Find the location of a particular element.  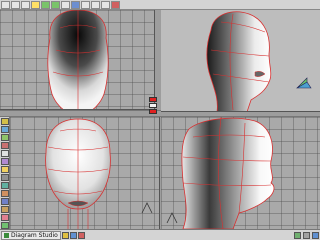

texture-icon is located at coordinates (5, 209).